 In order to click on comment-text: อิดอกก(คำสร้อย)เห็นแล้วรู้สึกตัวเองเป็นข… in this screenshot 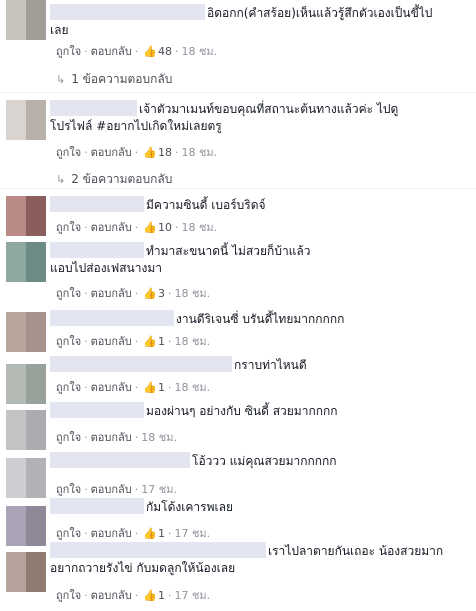, I will do `click(320, 13)`.